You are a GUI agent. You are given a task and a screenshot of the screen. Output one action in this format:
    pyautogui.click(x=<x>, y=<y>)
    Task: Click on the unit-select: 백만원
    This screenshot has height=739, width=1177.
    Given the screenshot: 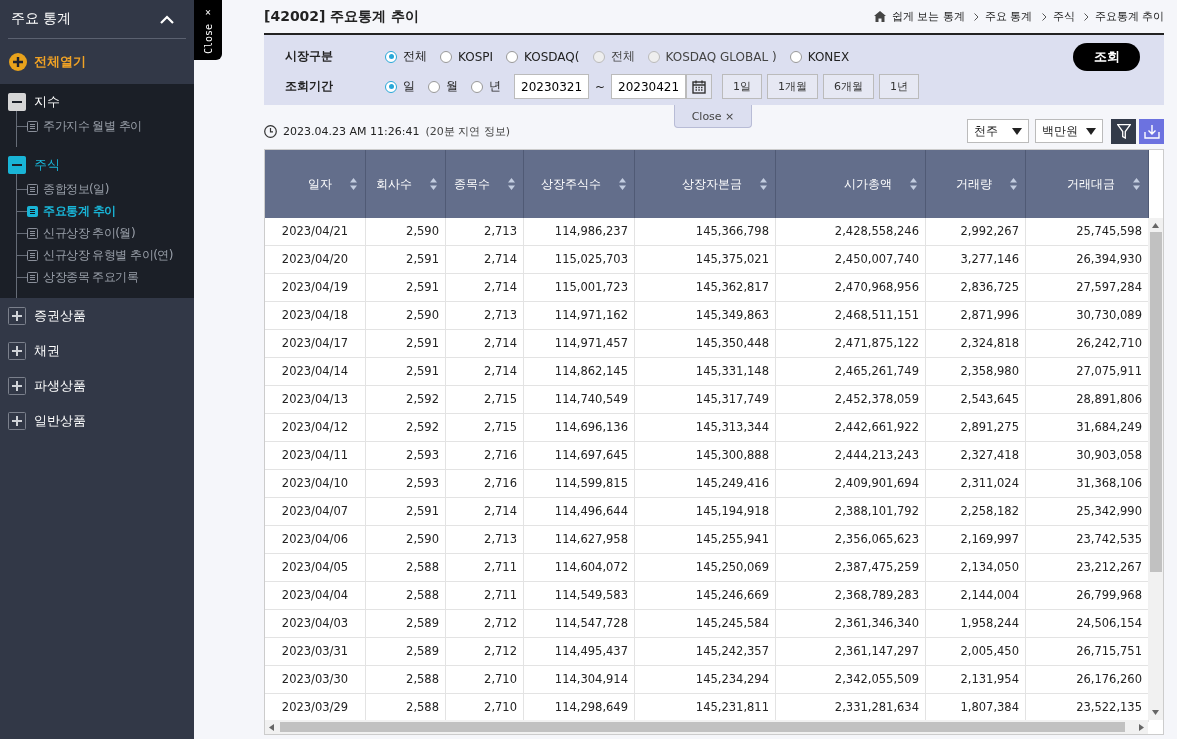 What is the action you would take?
    pyautogui.click(x=1069, y=131)
    